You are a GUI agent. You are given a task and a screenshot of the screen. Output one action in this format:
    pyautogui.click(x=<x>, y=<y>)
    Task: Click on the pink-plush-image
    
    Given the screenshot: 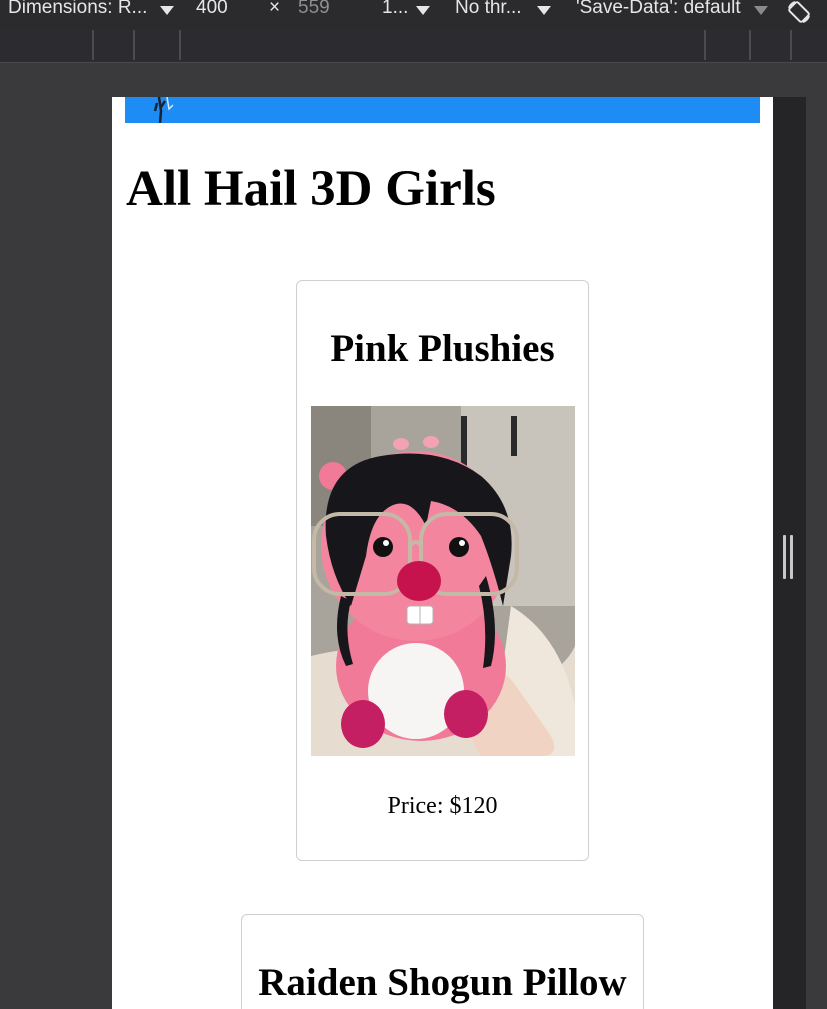 What is the action you would take?
    pyautogui.click(x=443, y=581)
    